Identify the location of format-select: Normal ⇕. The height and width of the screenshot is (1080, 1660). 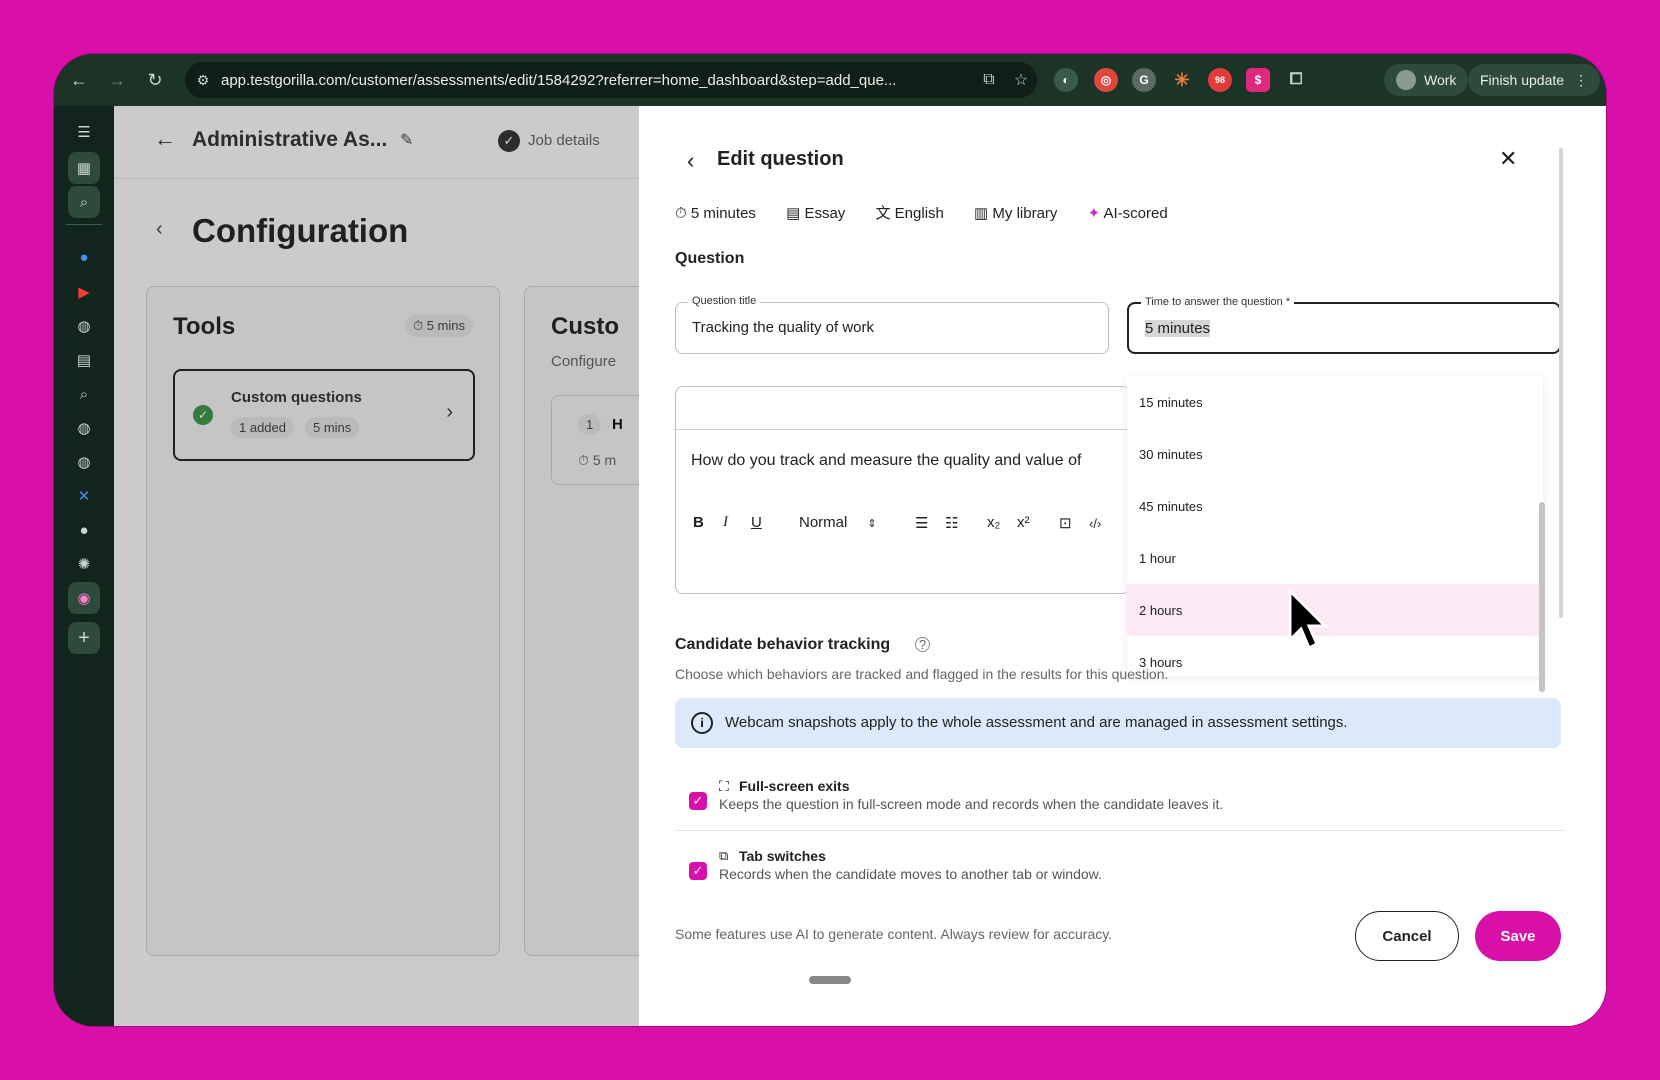
(838, 522).